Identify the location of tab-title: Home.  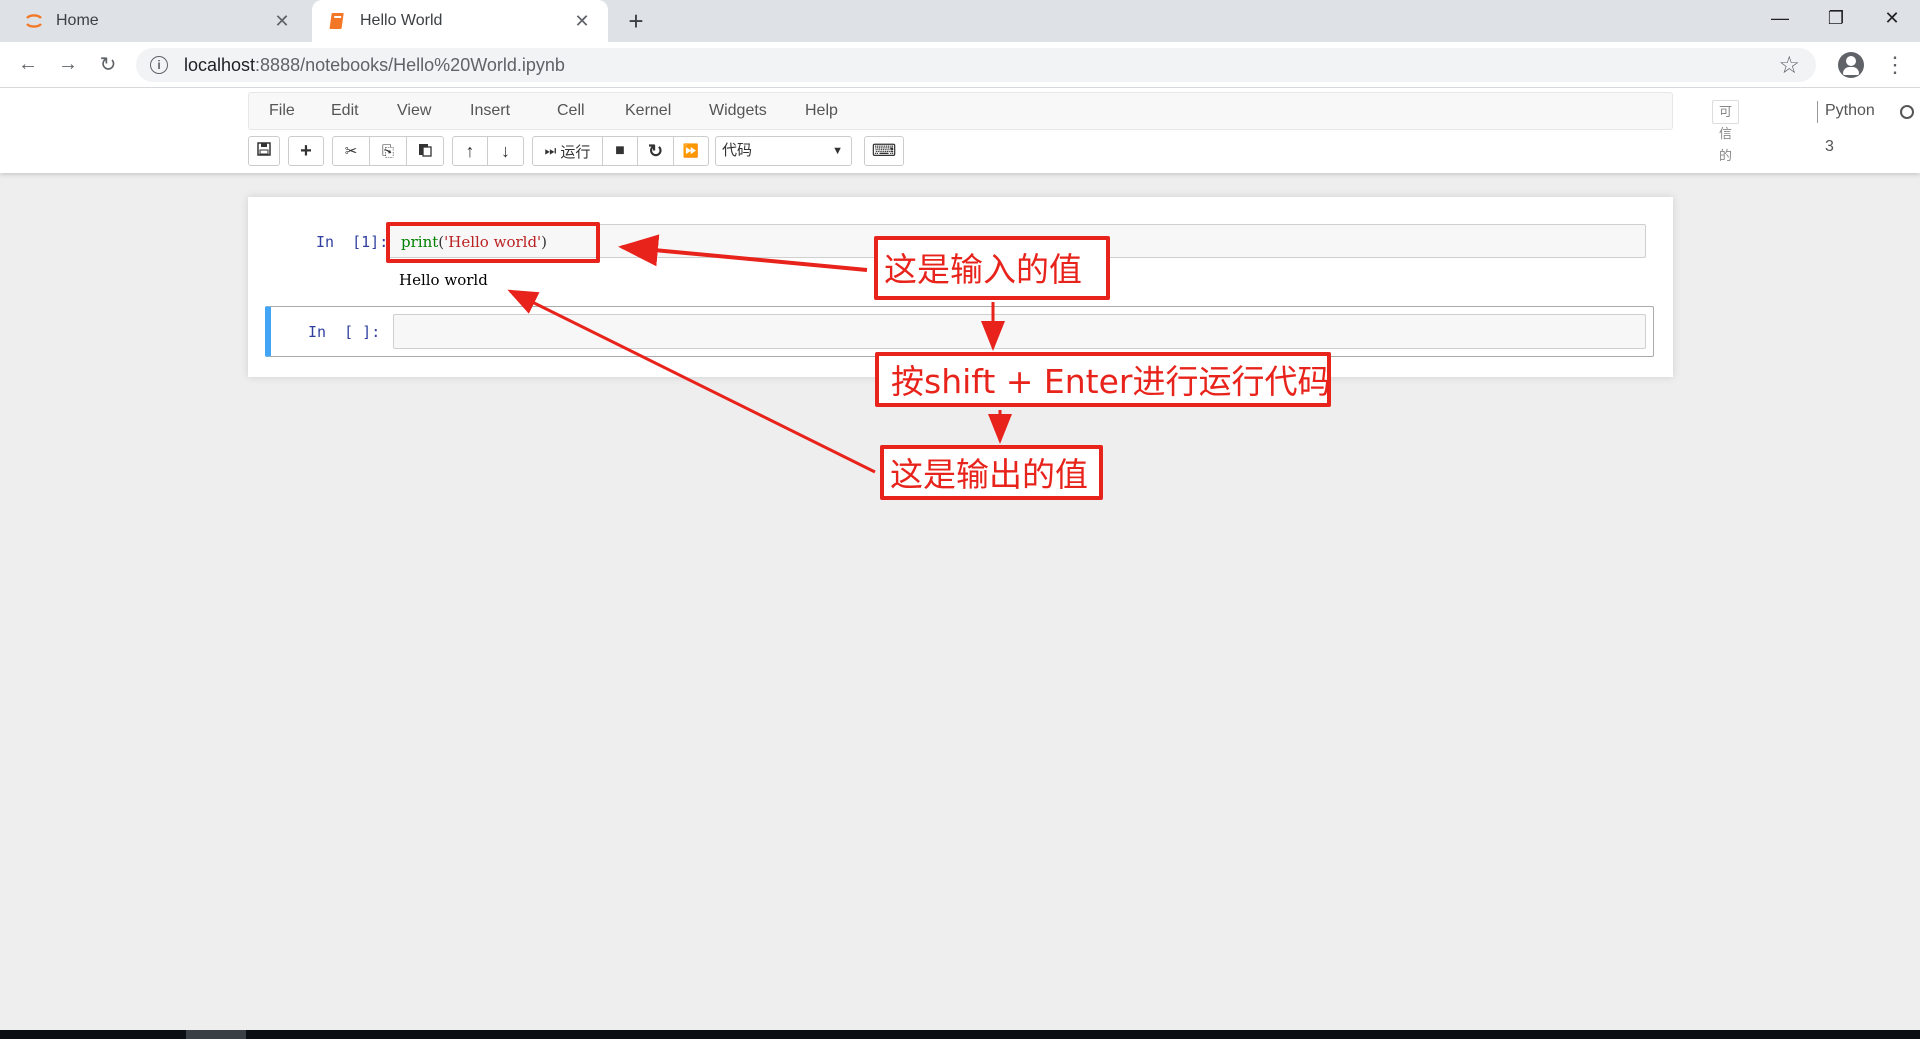
(77, 20).